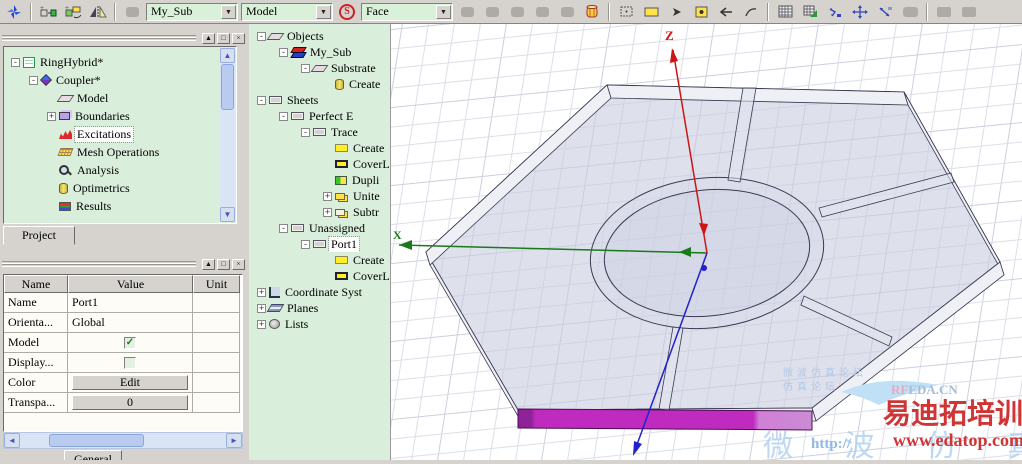 This screenshot has height=464, width=1022. I want to click on back-arrow-icon, so click(726, 12).